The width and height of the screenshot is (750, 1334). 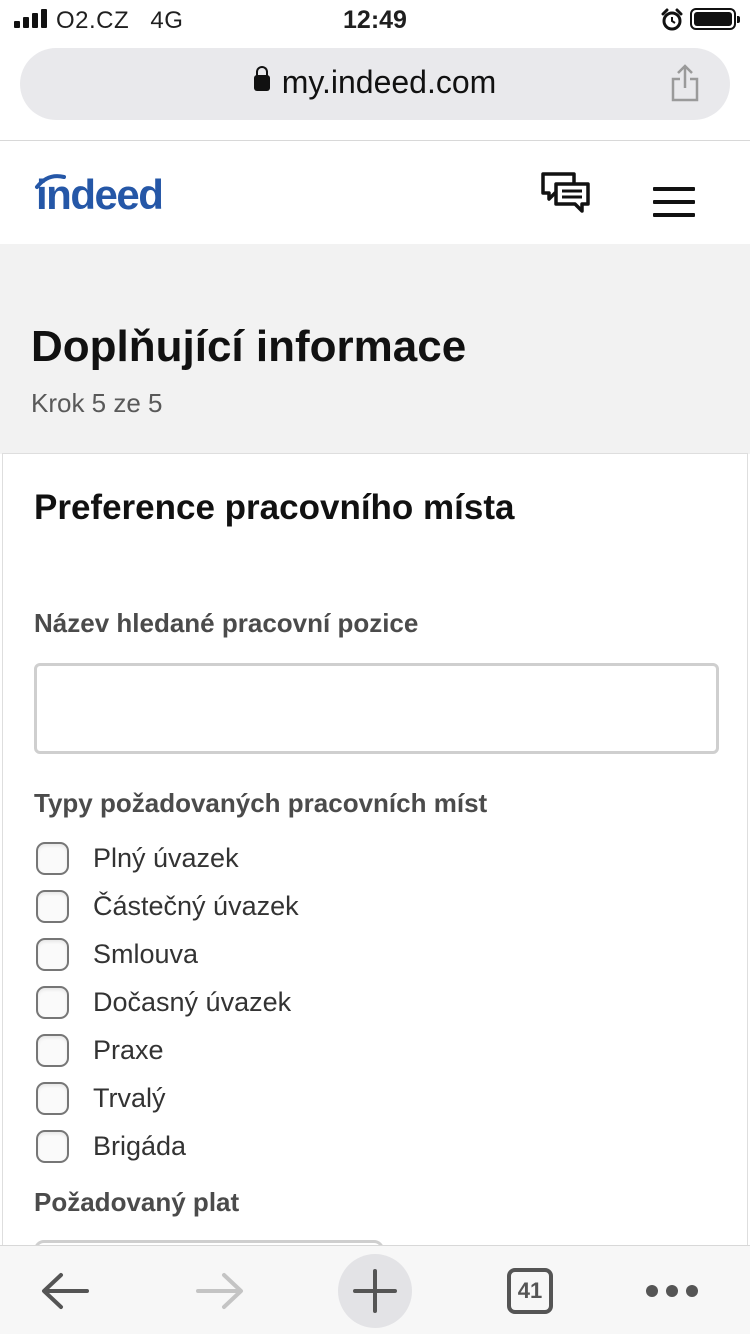 I want to click on job-title-label: Název hledané pracovní pozice, so click(x=226, y=623).